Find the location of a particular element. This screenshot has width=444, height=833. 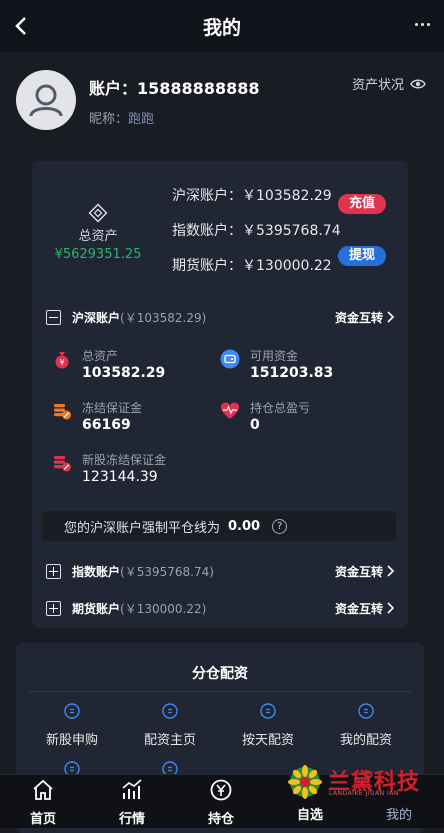

help-icon: ? is located at coordinates (280, 526).